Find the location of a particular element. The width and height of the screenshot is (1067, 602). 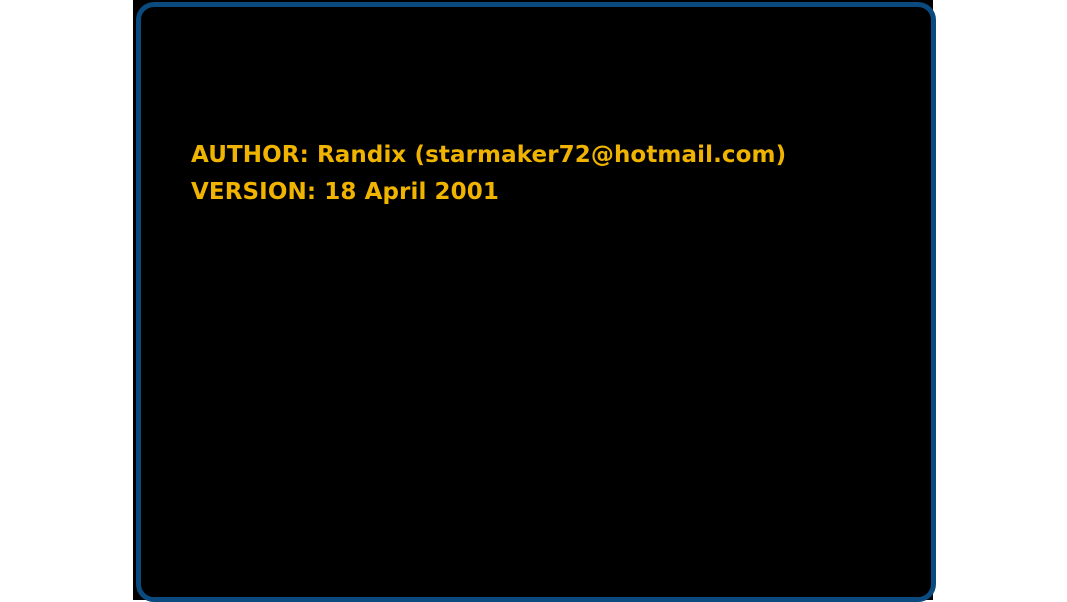

author-credit-line: AUTHOR: Randix (starmaker72@hotmail.com) is located at coordinates (489, 155).